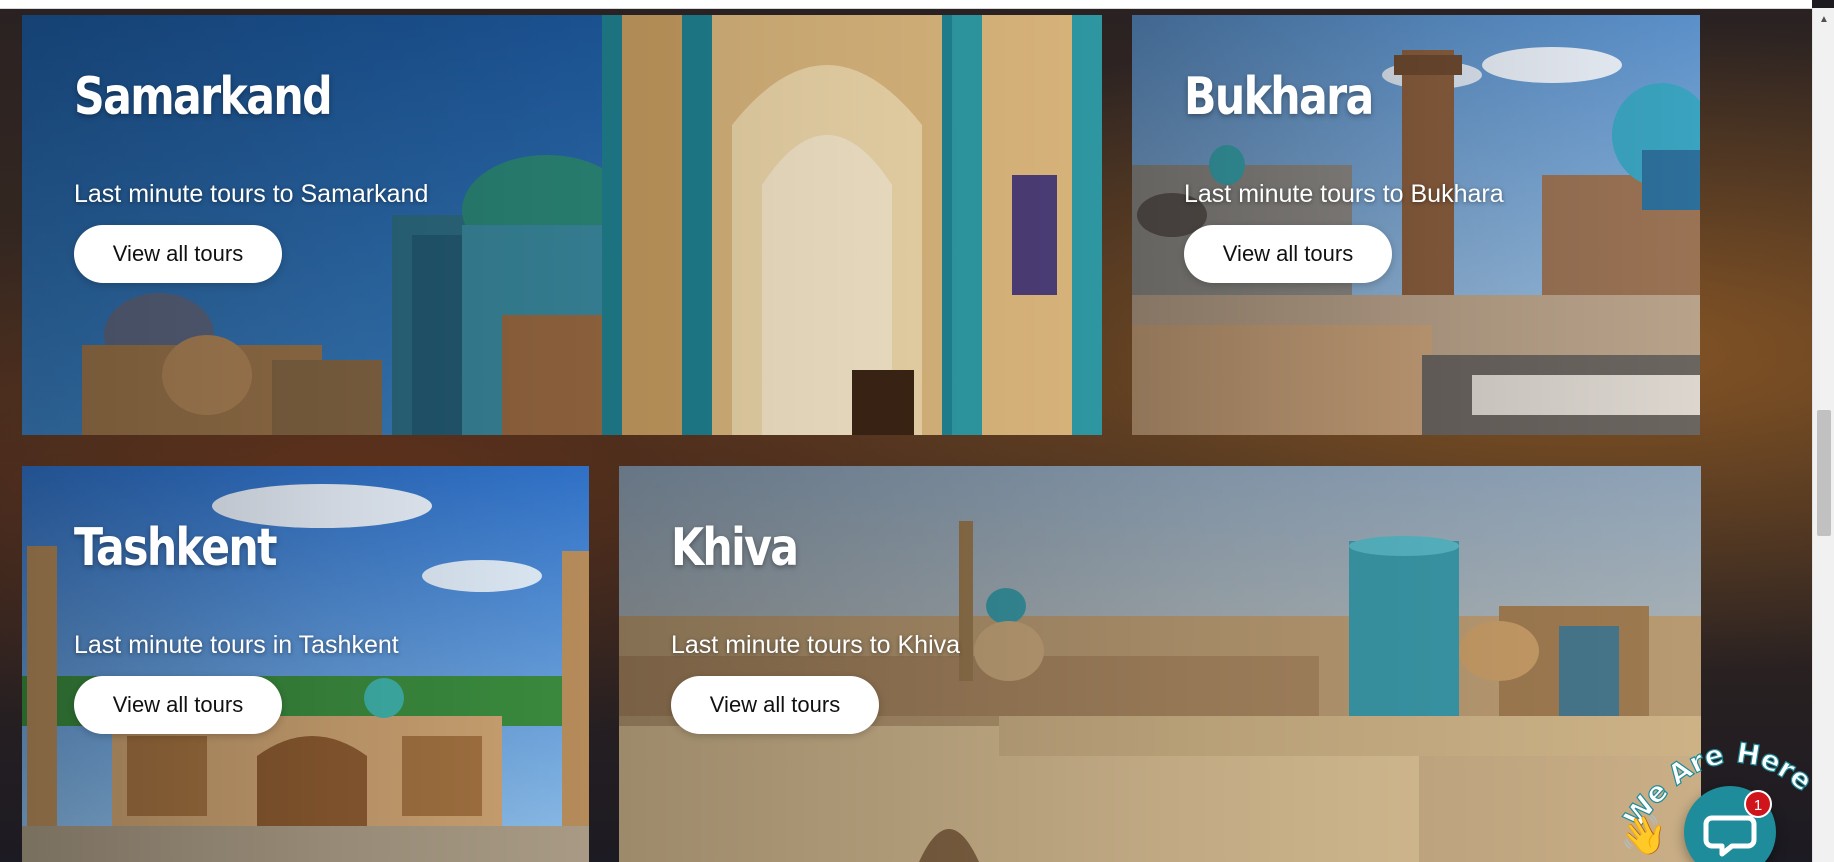 This screenshot has height=862, width=1834. I want to click on page-scrollbar: ▲, so click(1823, 435).